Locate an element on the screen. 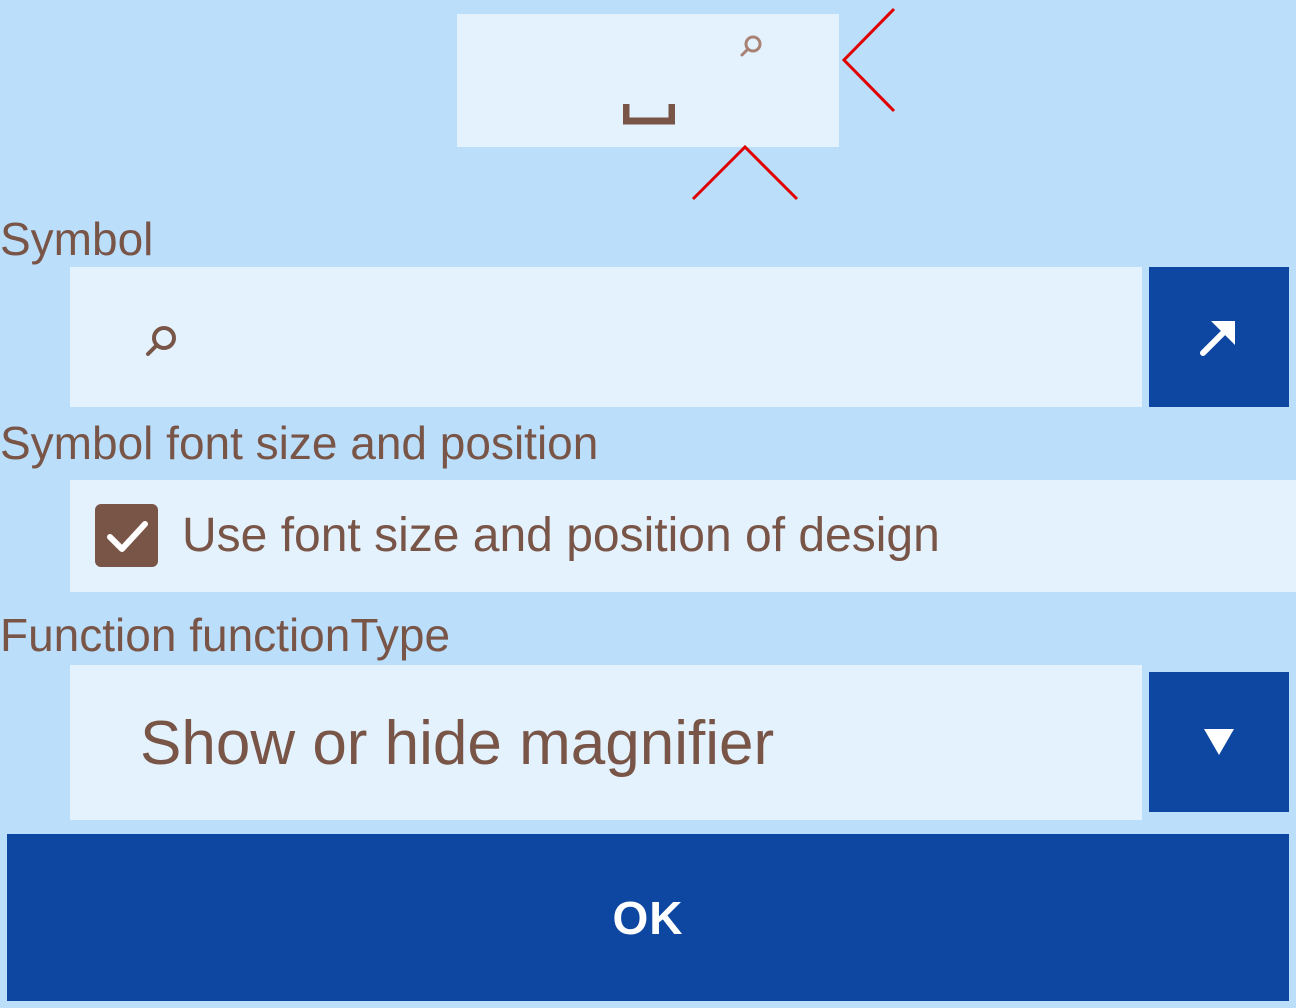 Image resolution: width=1296 pixels, height=1008 pixels. use-design-font-checkbox is located at coordinates (126, 535).